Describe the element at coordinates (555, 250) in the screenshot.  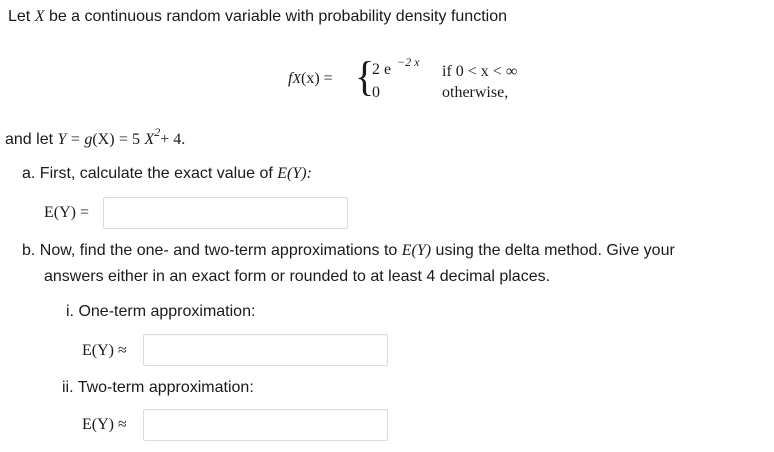
I see `part-b-tail: using the delta method. Give your` at that location.